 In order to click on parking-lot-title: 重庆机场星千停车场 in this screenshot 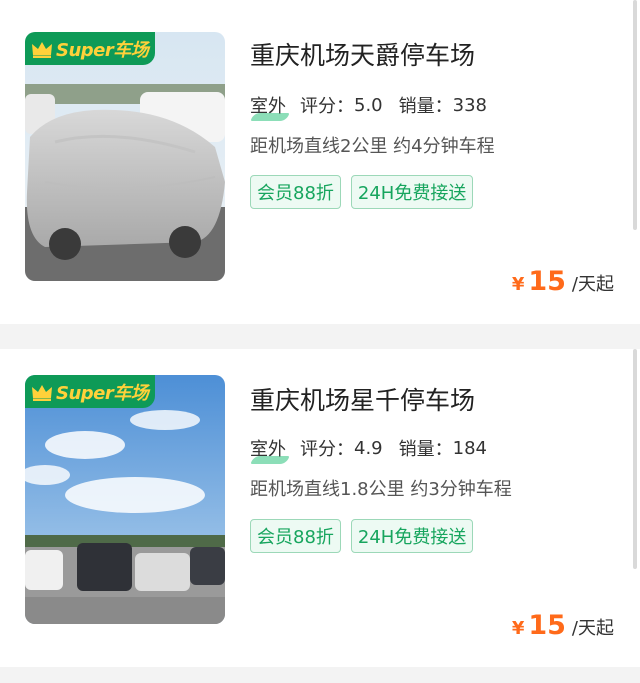, I will do `click(362, 399)`.